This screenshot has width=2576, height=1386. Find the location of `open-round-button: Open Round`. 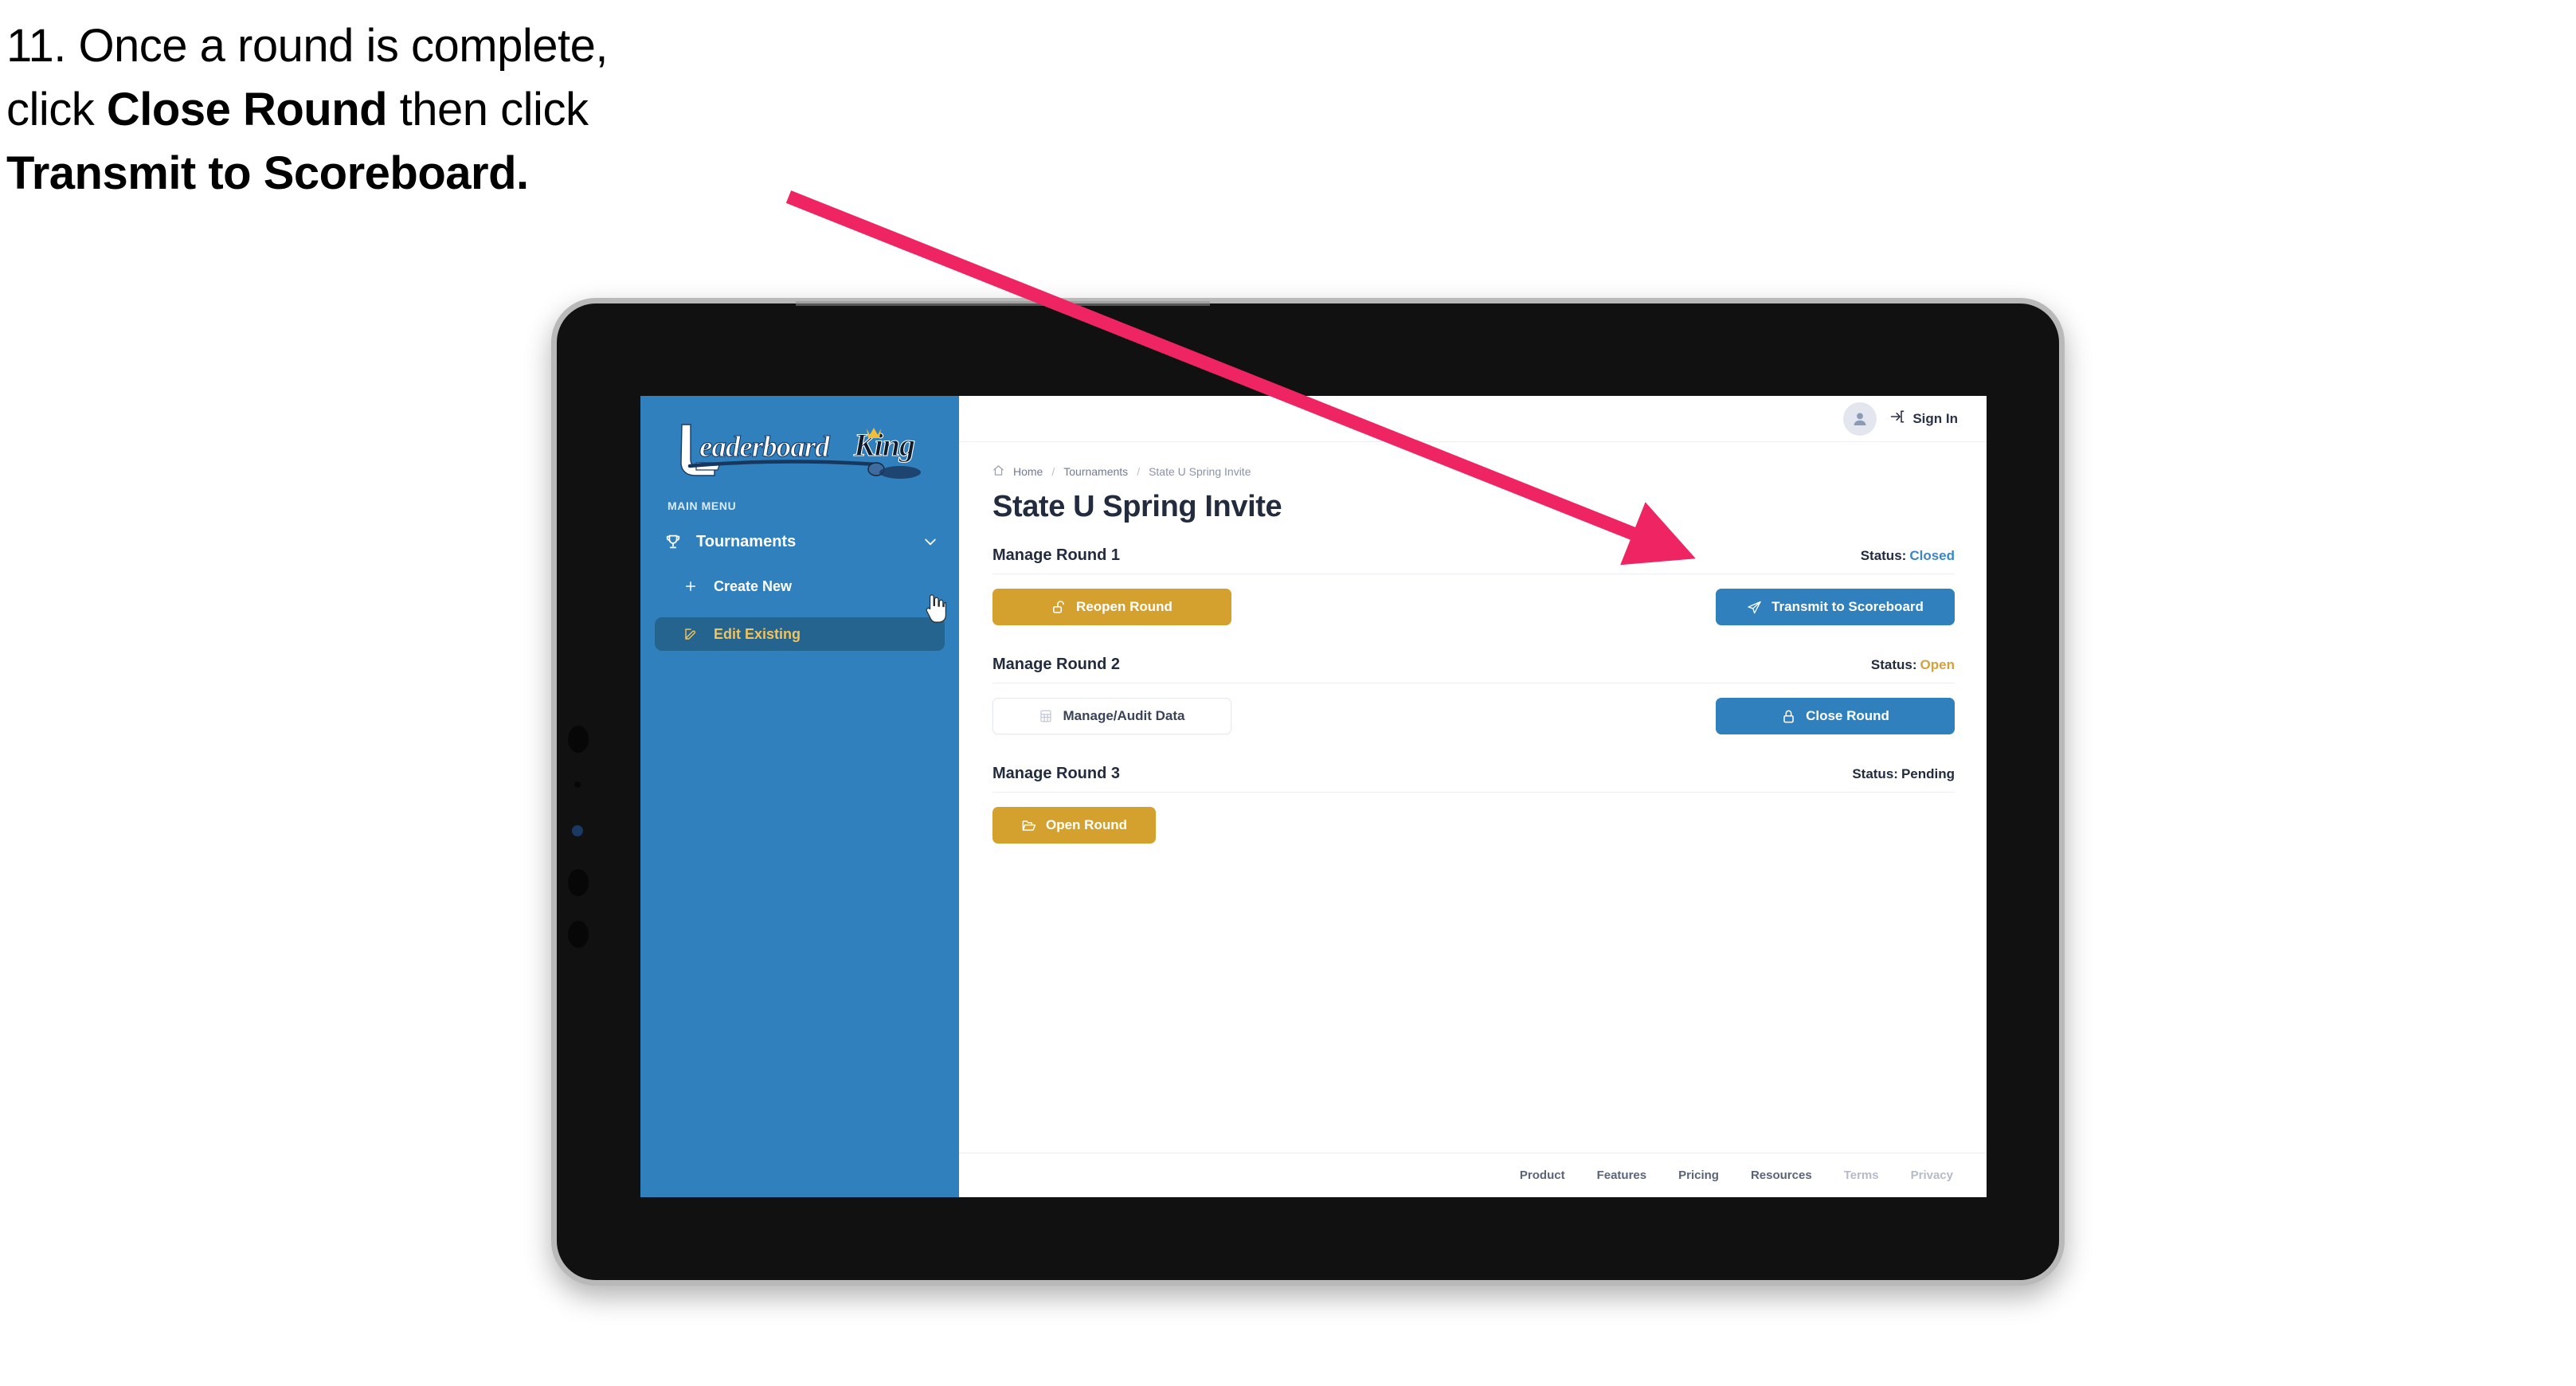

open-round-button: Open Round is located at coordinates (1074, 825).